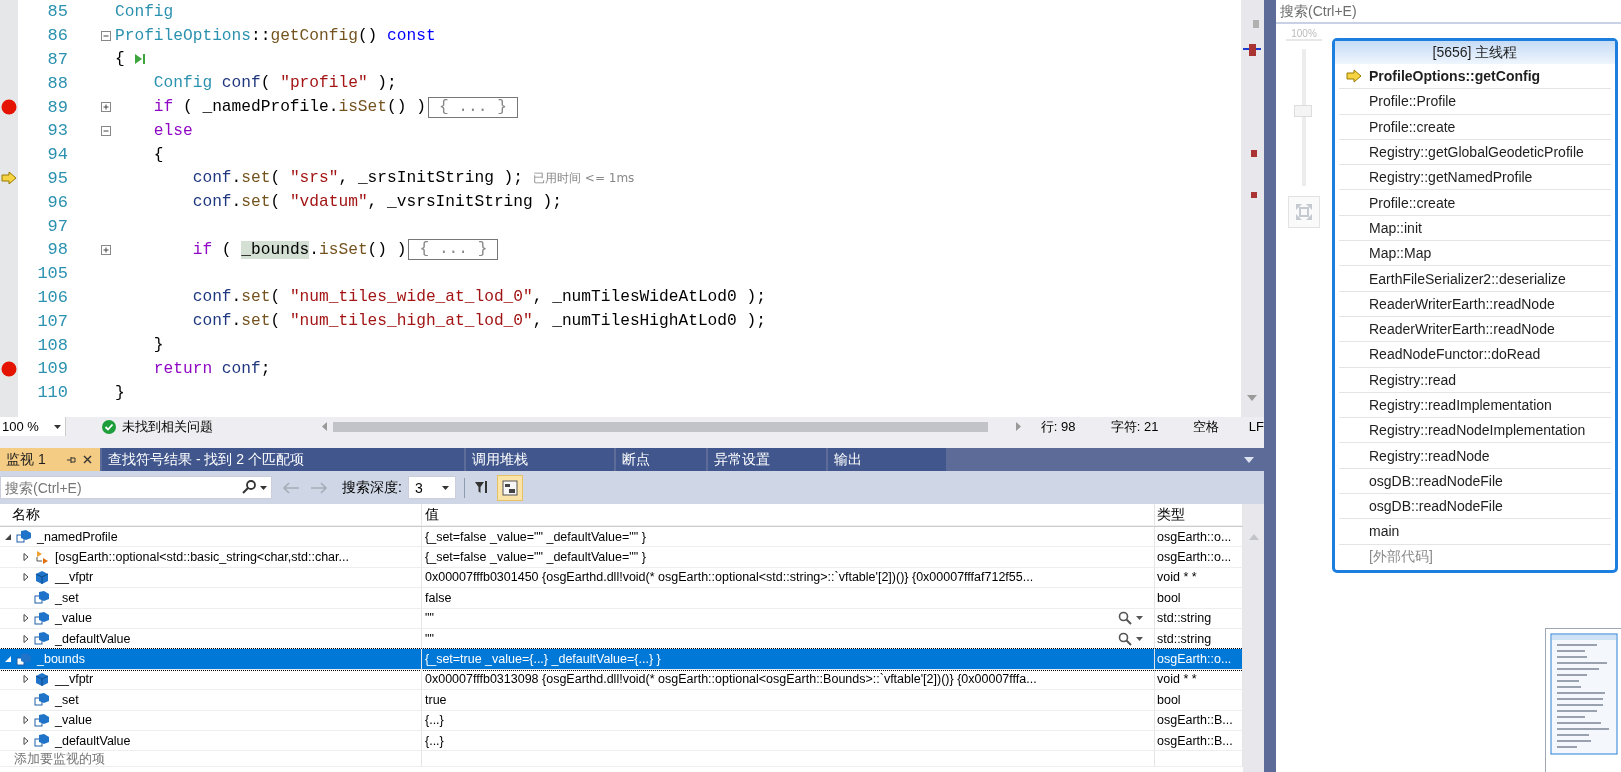 This screenshot has height=772, width=1621. What do you see at coordinates (1475, 431) in the screenshot?
I see `stack-frame: Registry::readNodeImplementation` at bounding box center [1475, 431].